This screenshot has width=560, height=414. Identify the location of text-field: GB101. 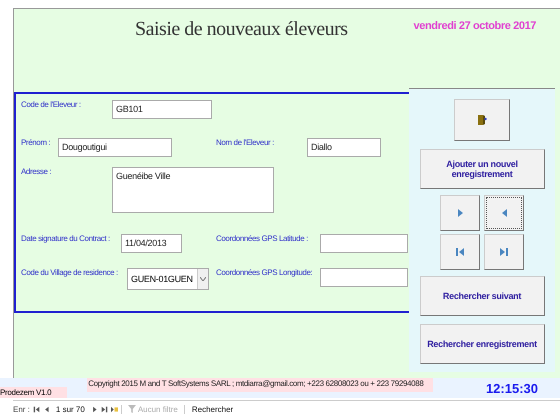
(162, 109).